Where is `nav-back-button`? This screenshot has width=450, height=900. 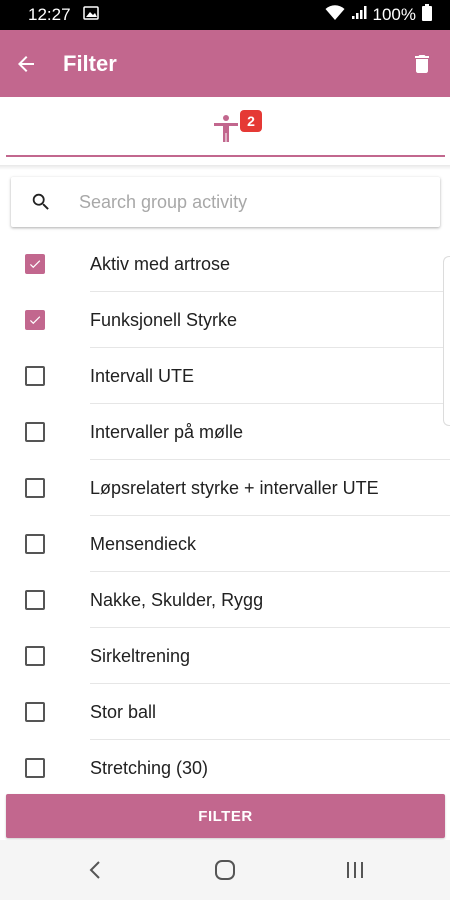
nav-back-button is located at coordinates (95, 870).